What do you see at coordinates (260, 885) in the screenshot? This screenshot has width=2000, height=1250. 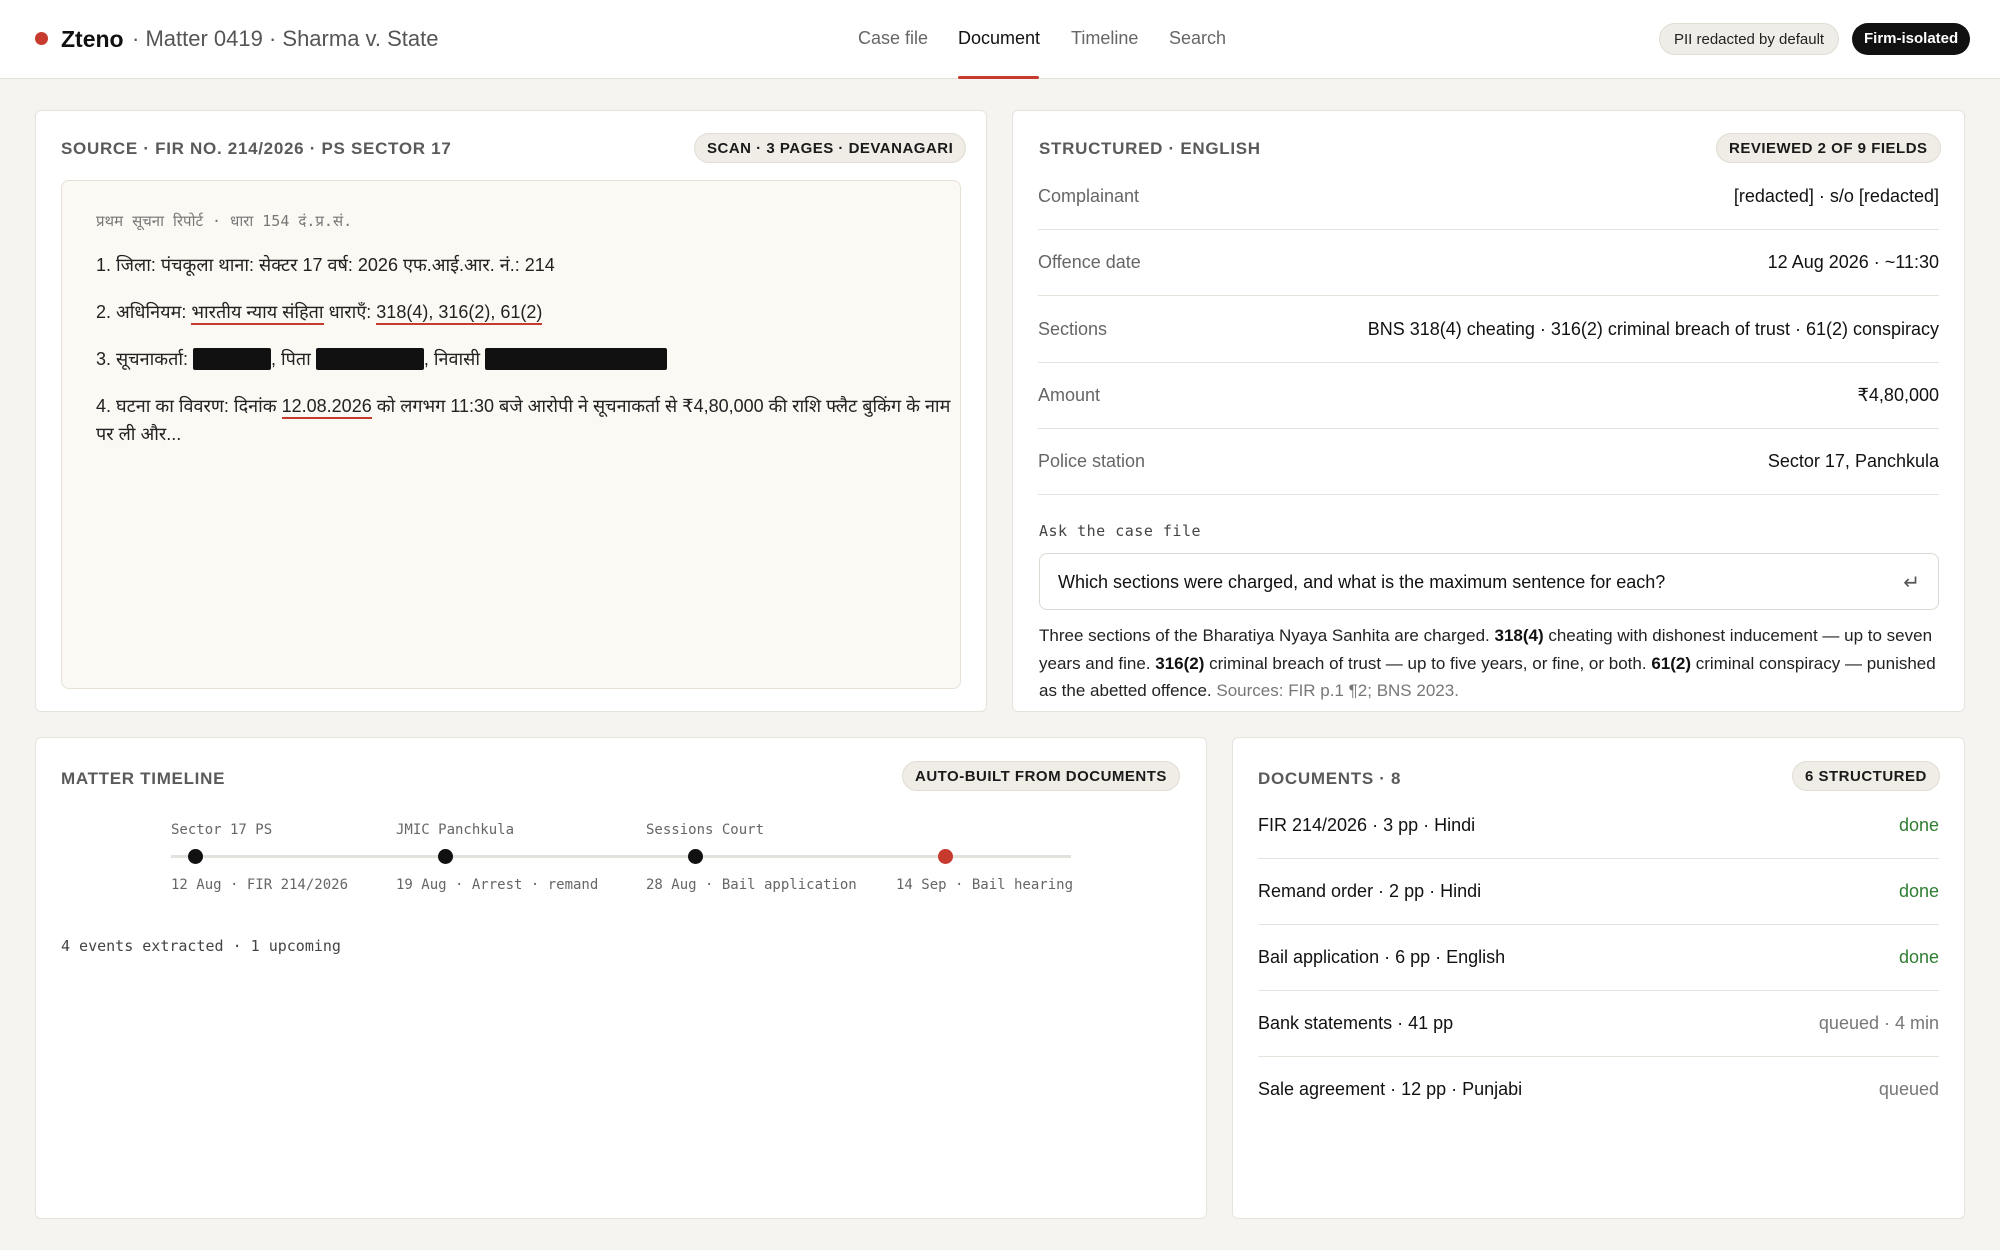 I see `timeline-event-label: 12 Aug · FIR 214/2026` at bounding box center [260, 885].